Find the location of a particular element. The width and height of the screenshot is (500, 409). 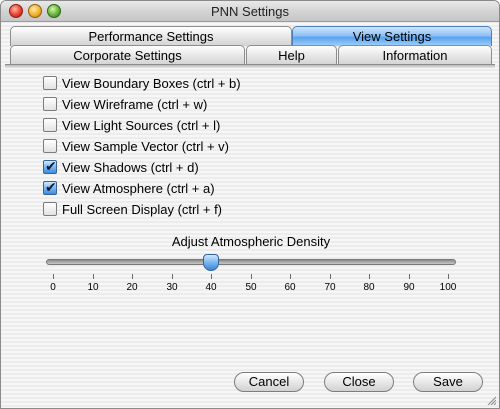

slider-tick-label: 20 is located at coordinates (132, 287).